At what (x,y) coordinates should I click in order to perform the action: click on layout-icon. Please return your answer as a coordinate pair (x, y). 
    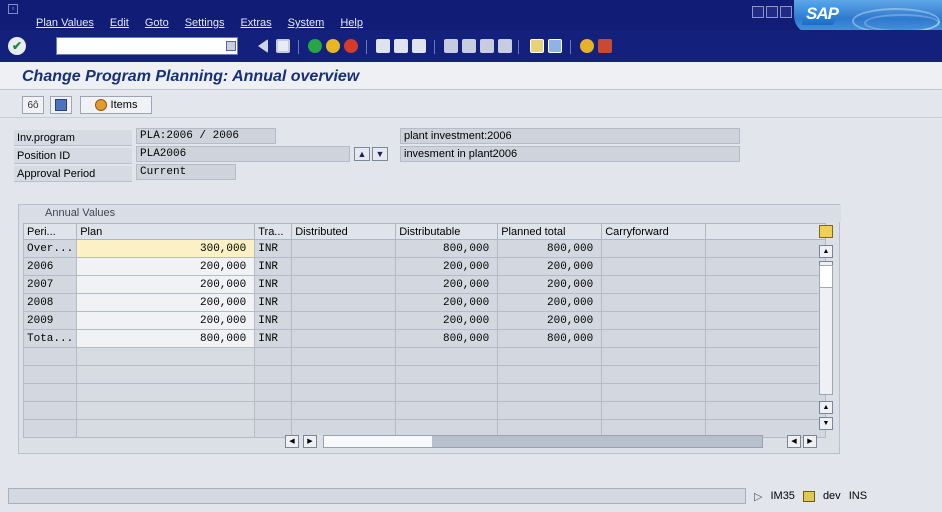
    Looking at the image, I should click on (605, 46).